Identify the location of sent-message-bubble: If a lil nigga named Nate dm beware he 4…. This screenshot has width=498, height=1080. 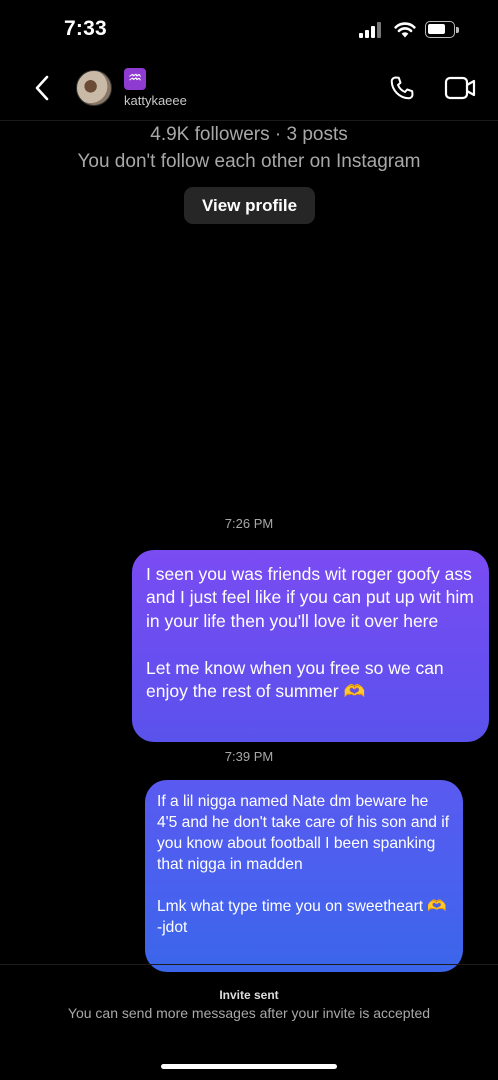
(304, 876).